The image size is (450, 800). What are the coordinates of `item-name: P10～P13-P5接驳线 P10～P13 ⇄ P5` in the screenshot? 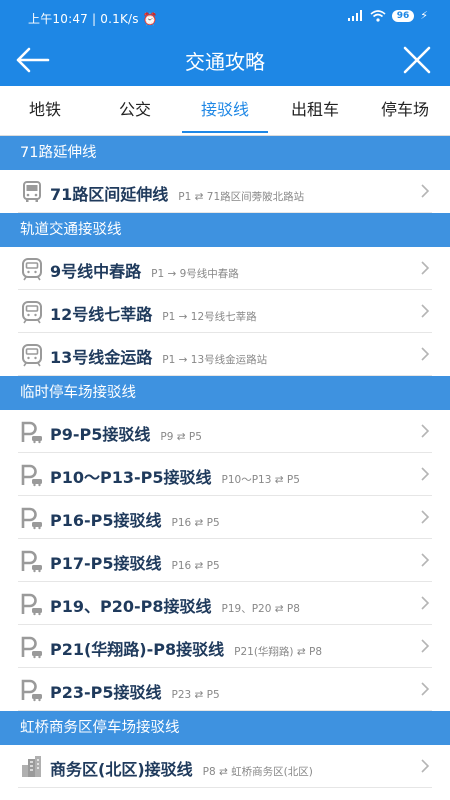 It's located at (175, 477).